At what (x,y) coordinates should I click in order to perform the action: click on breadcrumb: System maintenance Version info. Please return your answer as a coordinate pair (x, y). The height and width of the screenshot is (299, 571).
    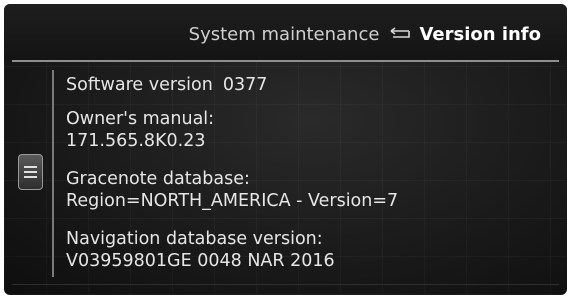
    Looking at the image, I should click on (365, 34).